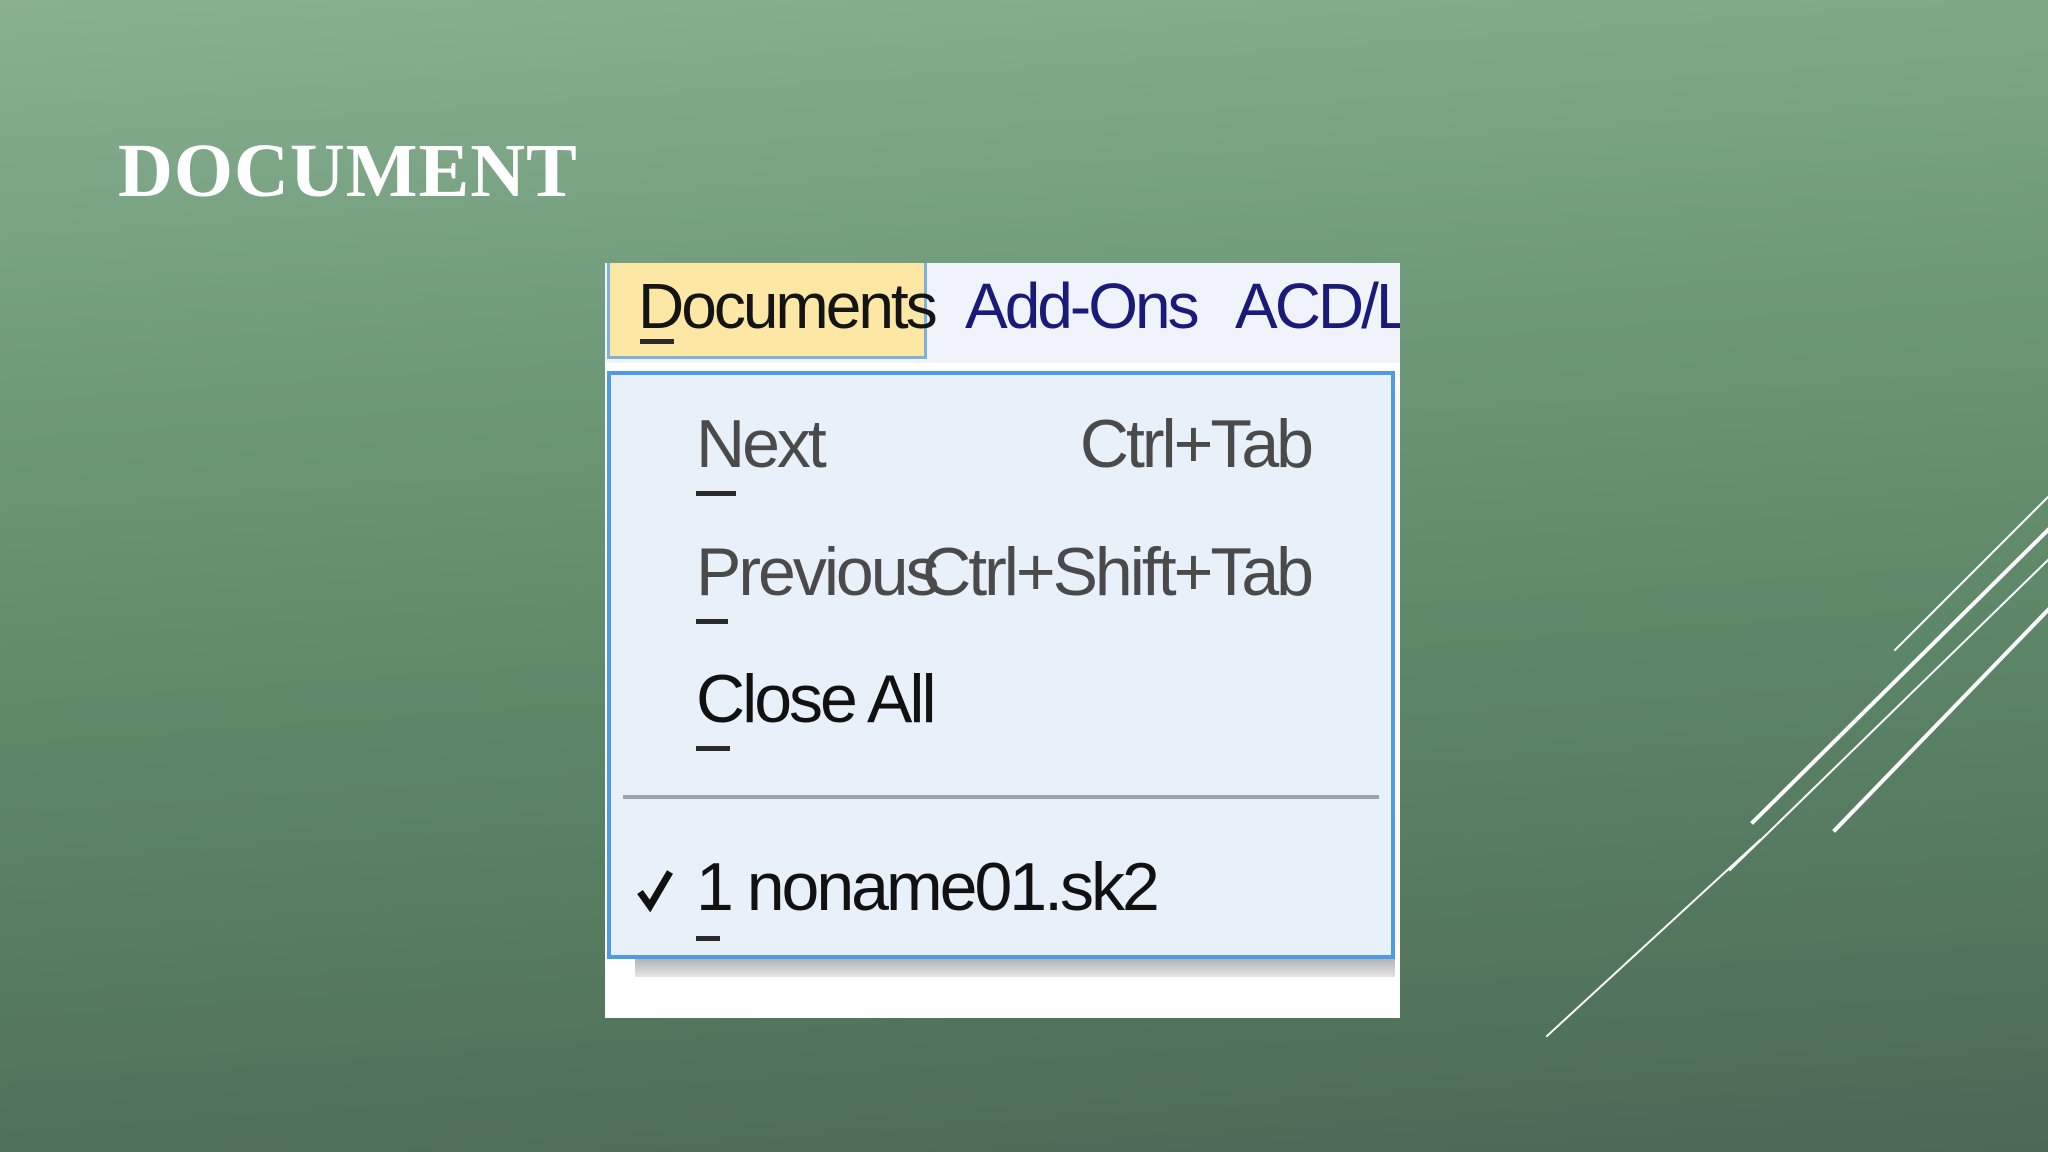 The height and width of the screenshot is (1152, 2048). Describe the element at coordinates (655, 891) in the screenshot. I see `check-icon` at that location.